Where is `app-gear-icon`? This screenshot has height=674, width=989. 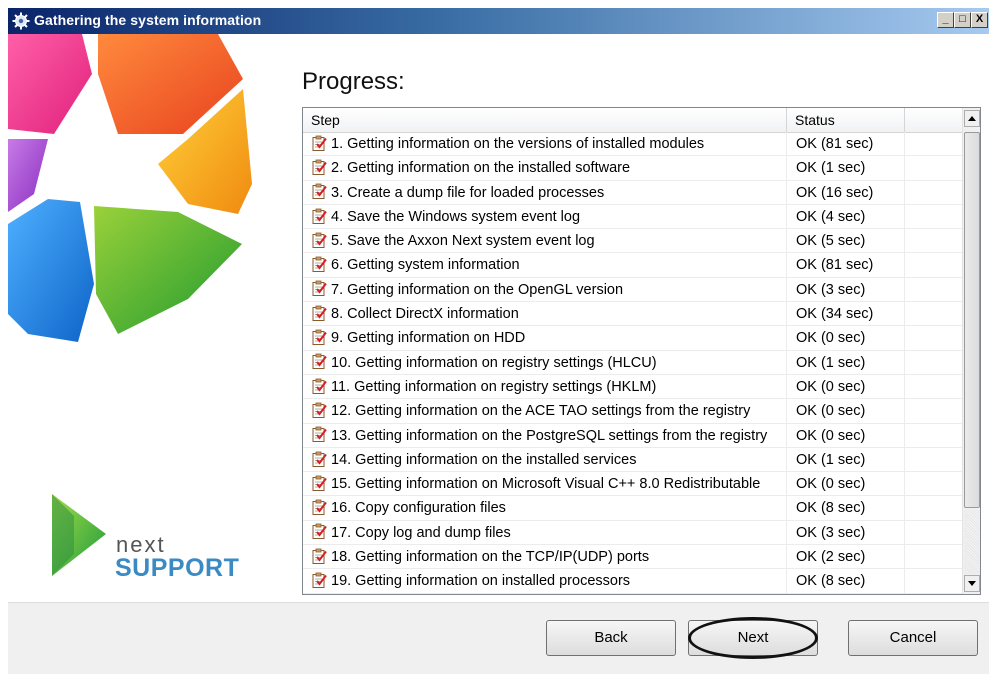
app-gear-icon is located at coordinates (21, 21).